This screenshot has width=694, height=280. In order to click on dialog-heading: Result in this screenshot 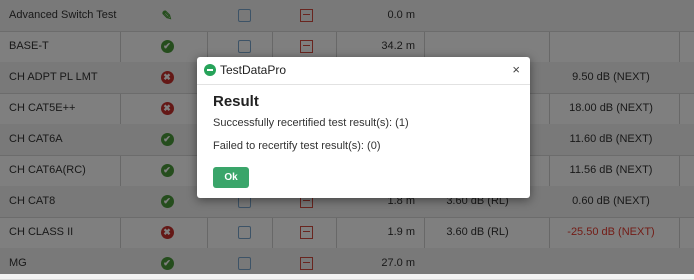, I will do `click(236, 101)`.